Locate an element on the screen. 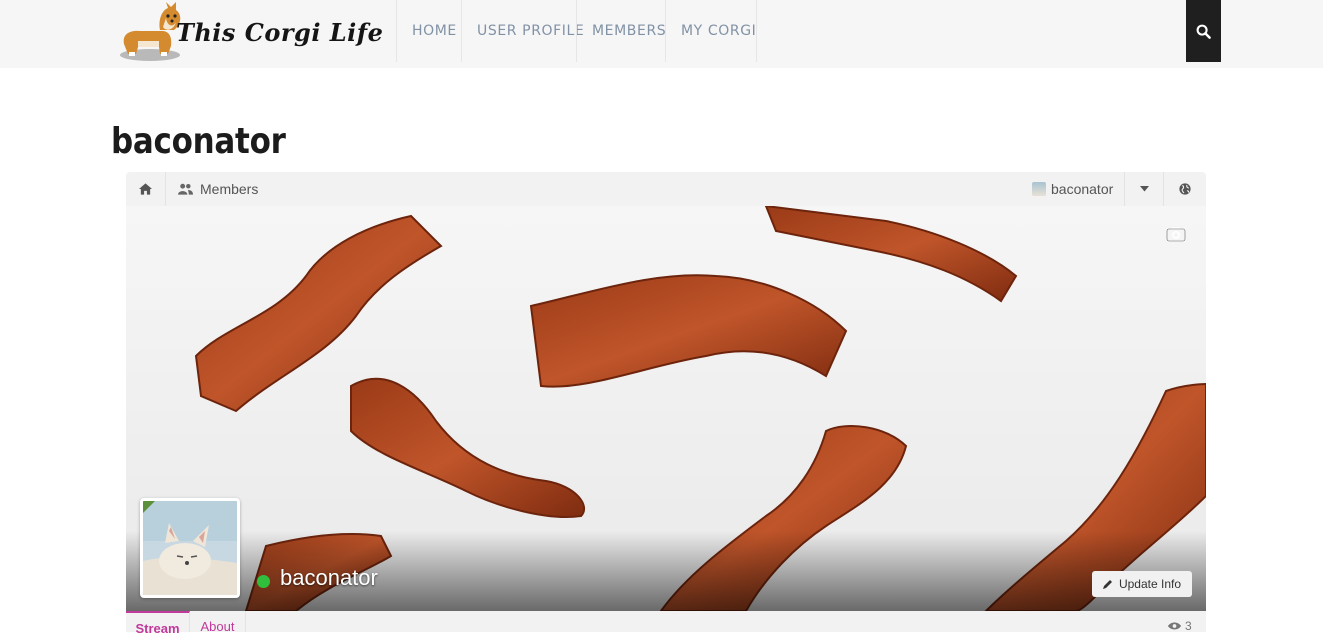 This screenshot has height=636, width=1323. user-dropdown-toggle is located at coordinates (1144, 189).